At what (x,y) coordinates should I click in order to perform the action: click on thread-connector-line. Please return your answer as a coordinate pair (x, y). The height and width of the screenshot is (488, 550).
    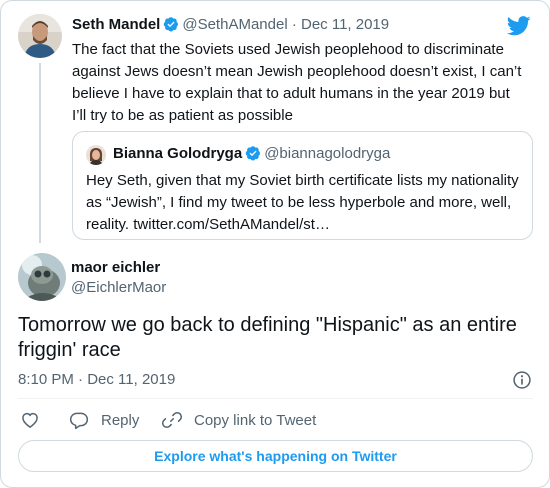
    Looking at the image, I should click on (40, 153).